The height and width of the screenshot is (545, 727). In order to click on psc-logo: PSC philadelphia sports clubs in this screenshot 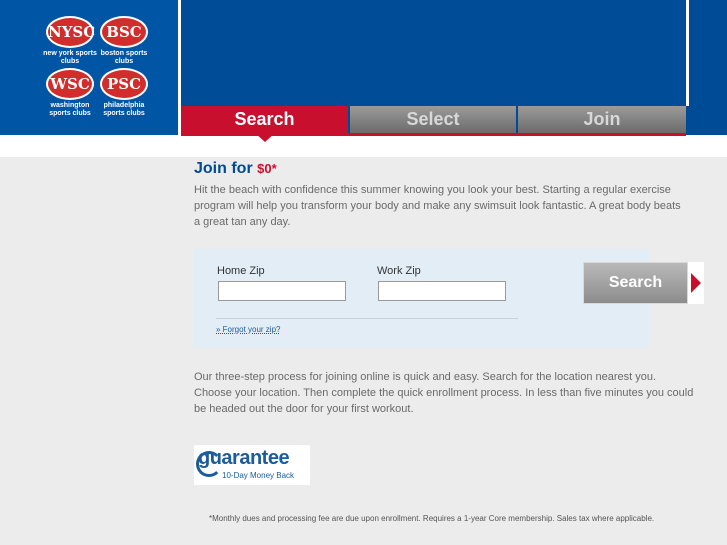, I will do `click(124, 93)`.